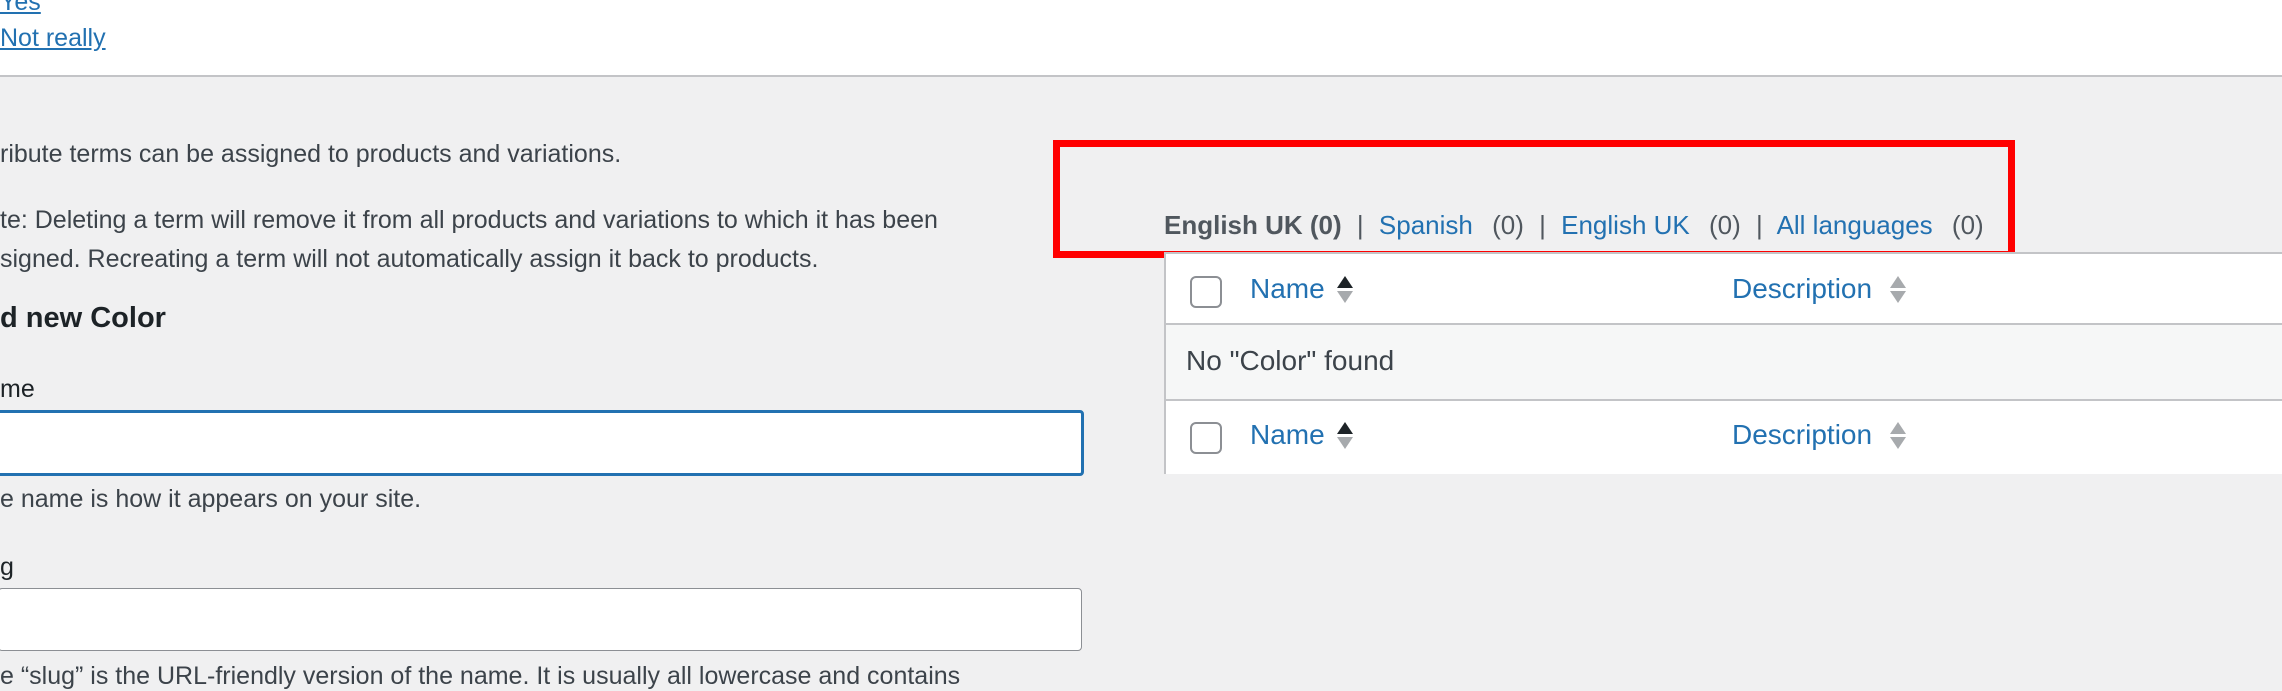 The image size is (2282, 691). Describe the element at coordinates (1724, 437) in the screenshot. I see `table-footer-row: Name Description` at that location.